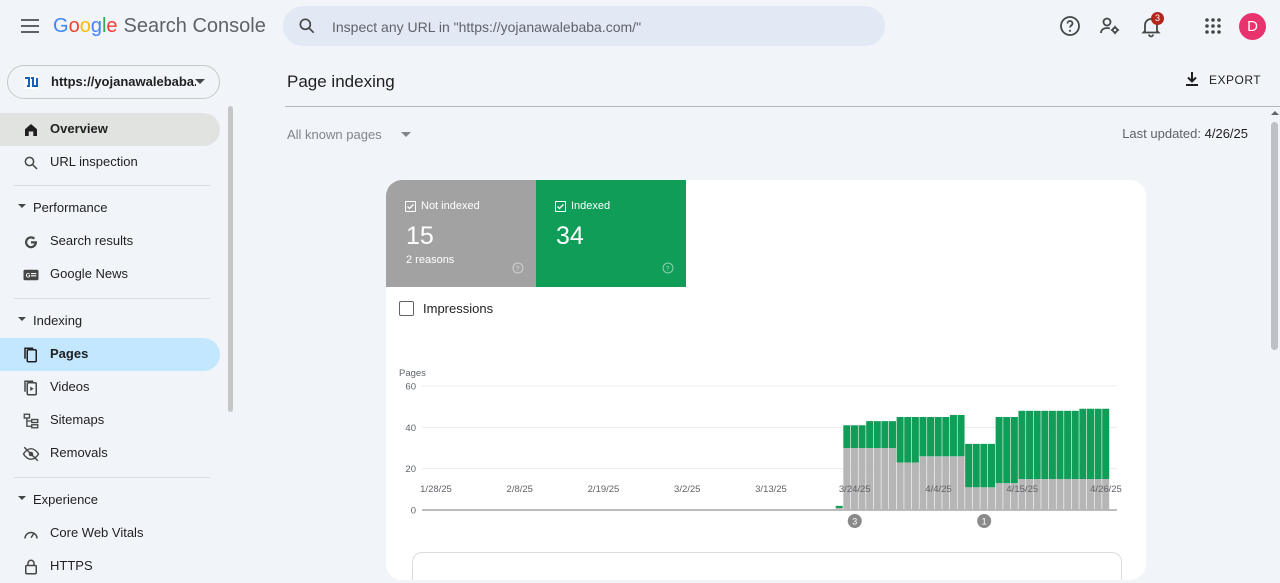  Describe the element at coordinates (1252, 26) in the screenshot. I see `avatar: D` at that location.